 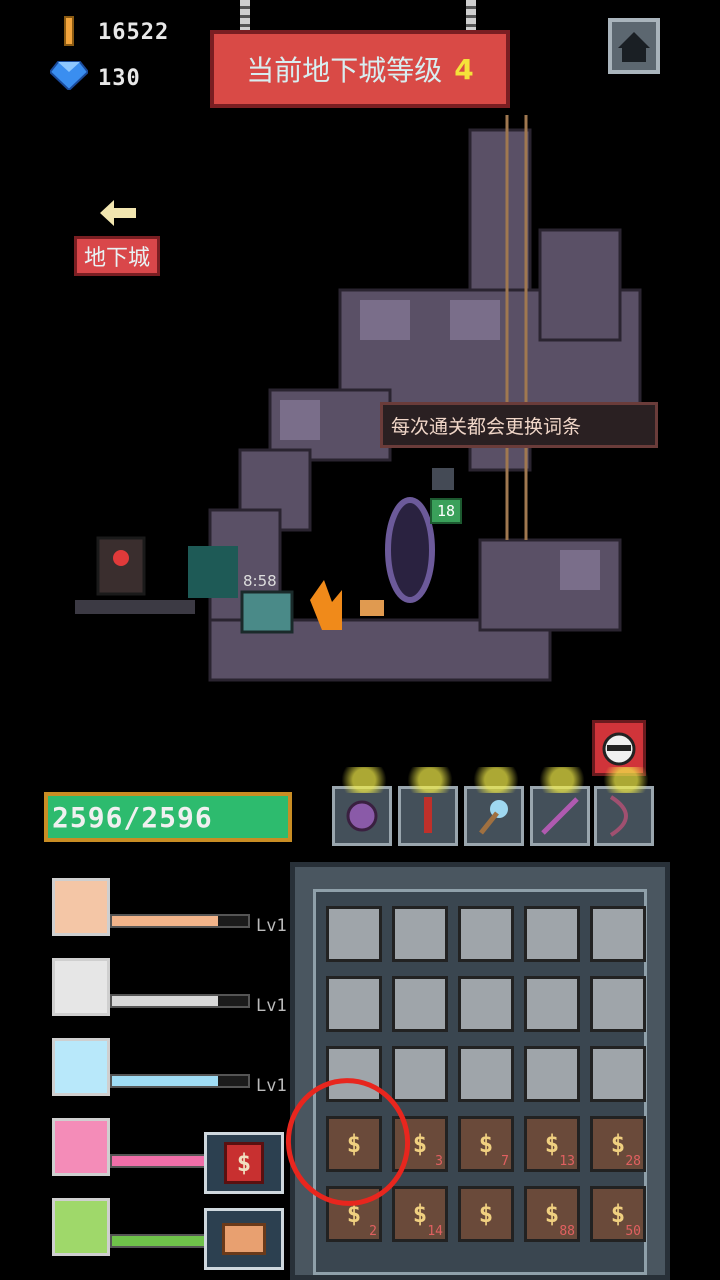 I want to click on sword-stat-fill, so click(x=165, y=1001).